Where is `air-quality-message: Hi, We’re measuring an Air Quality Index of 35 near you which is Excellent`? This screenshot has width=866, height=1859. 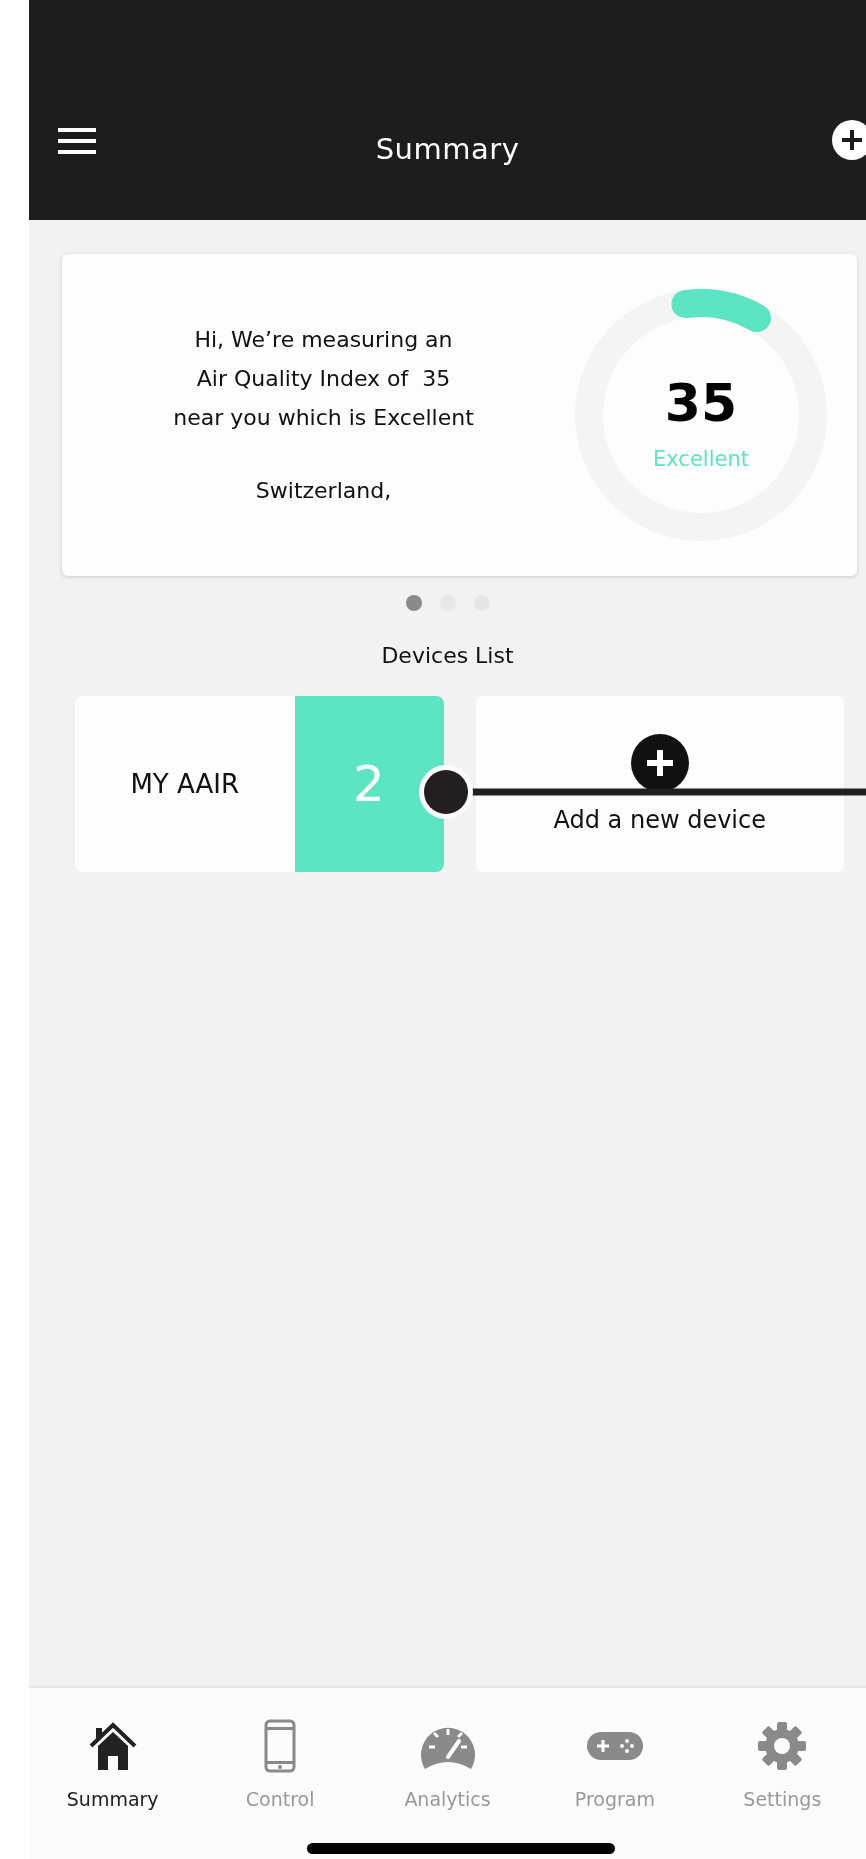
air-quality-message: Hi, We’re measuring an Air Quality Index of 35 near you which is Excellent is located at coordinates (323, 379).